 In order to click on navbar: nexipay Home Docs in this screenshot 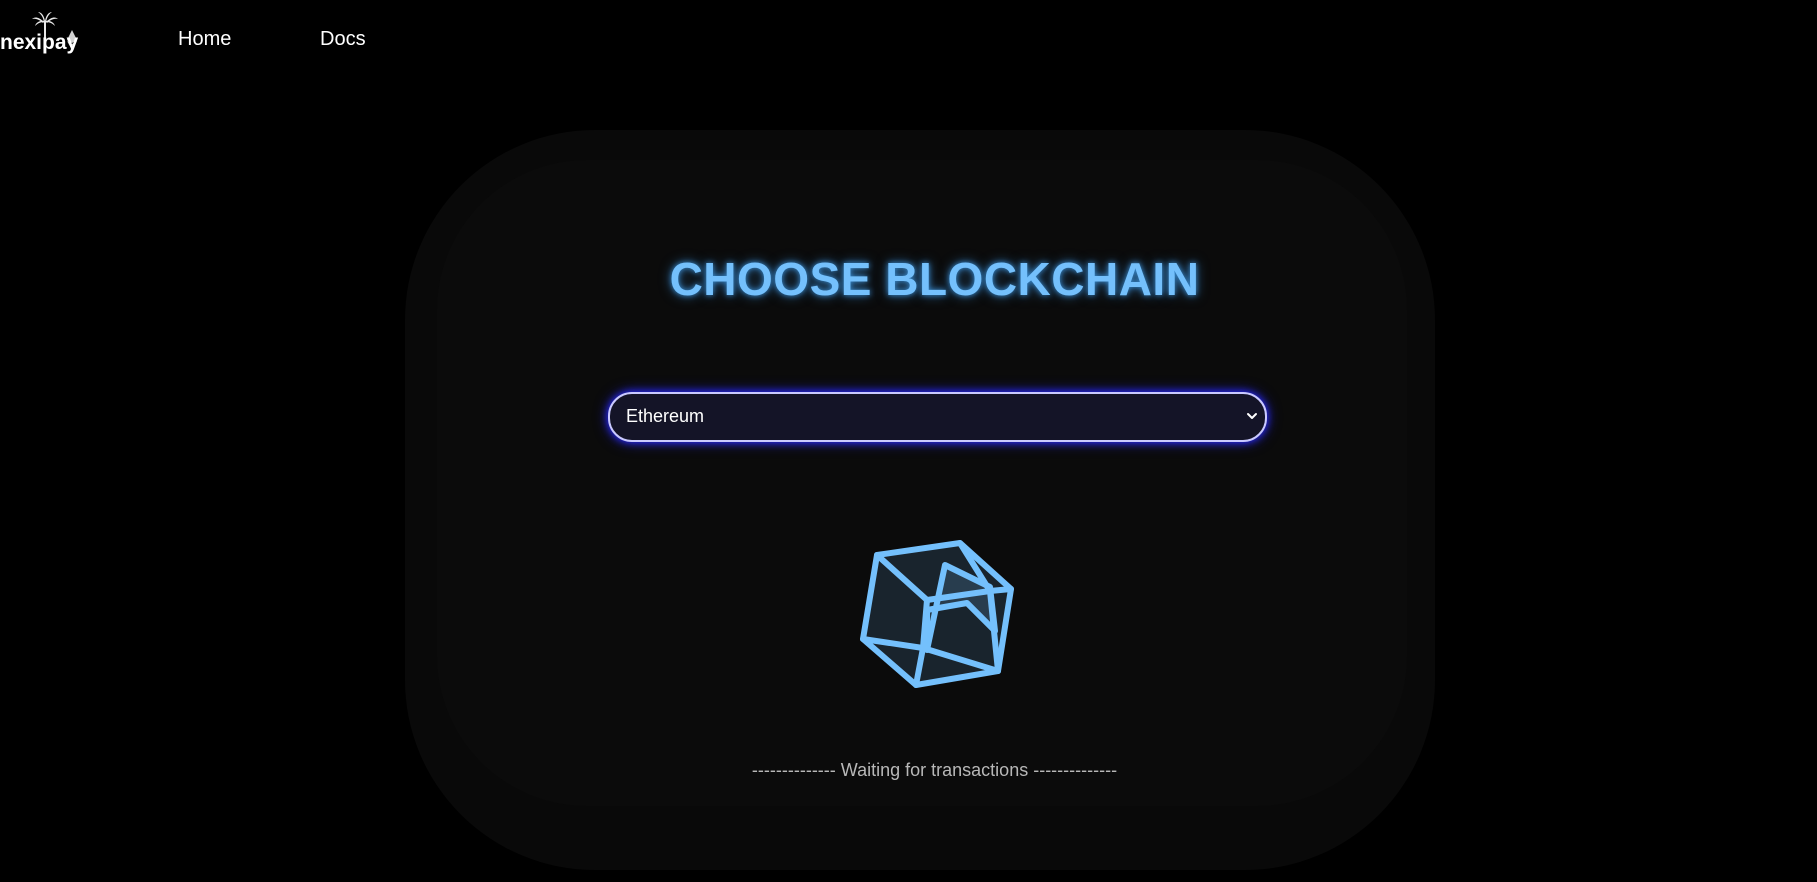, I will do `click(908, 40)`.